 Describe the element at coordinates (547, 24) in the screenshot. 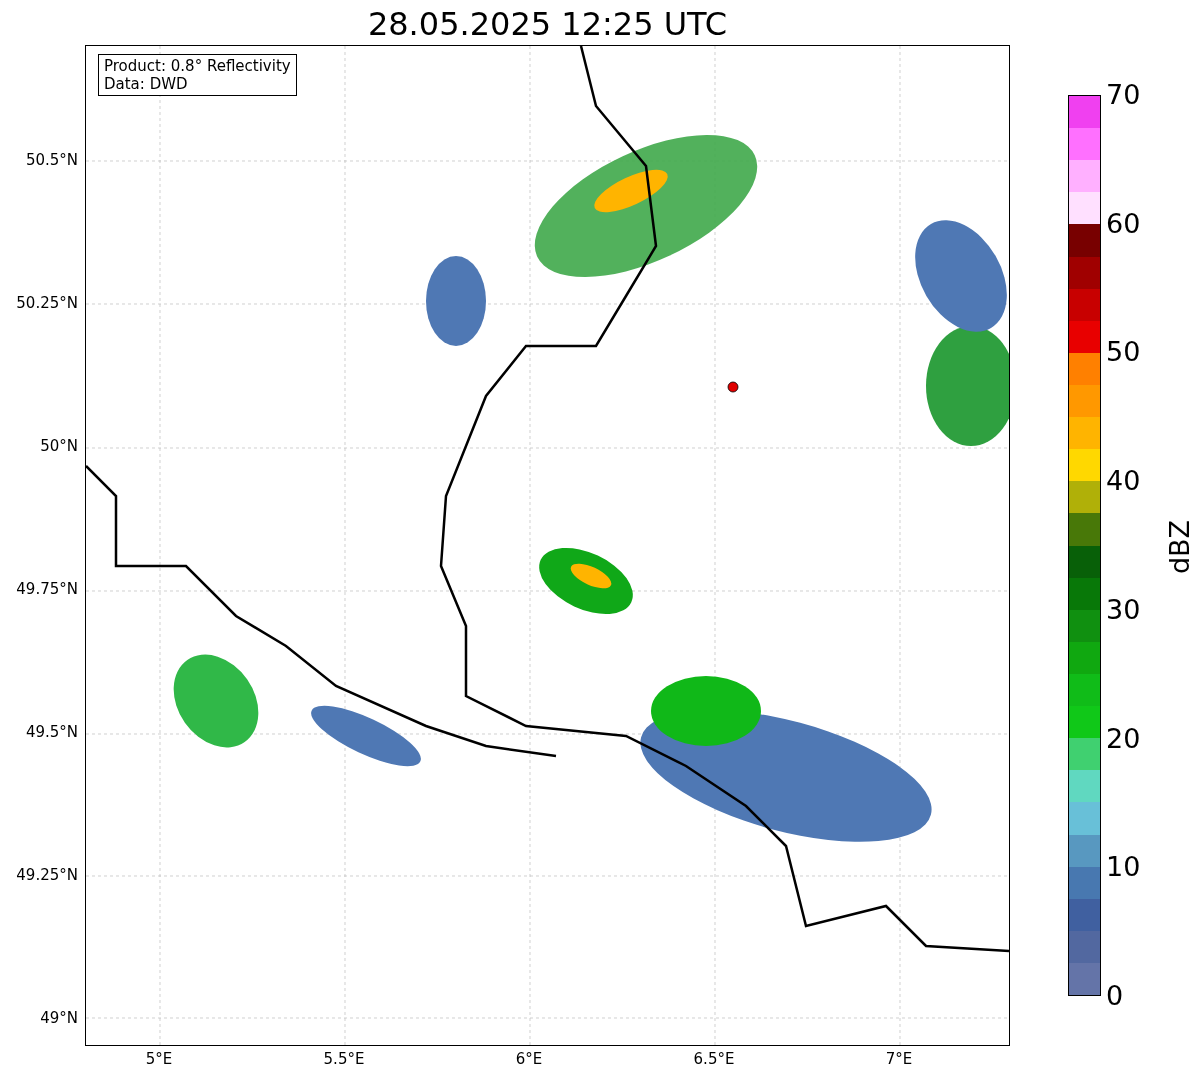

I see `chart-title: 28.05.2025 12:25 UTC` at that location.